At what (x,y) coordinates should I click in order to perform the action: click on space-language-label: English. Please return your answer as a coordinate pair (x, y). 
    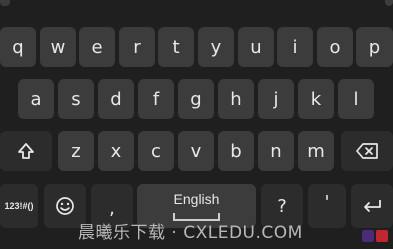
    Looking at the image, I should click on (196, 199).